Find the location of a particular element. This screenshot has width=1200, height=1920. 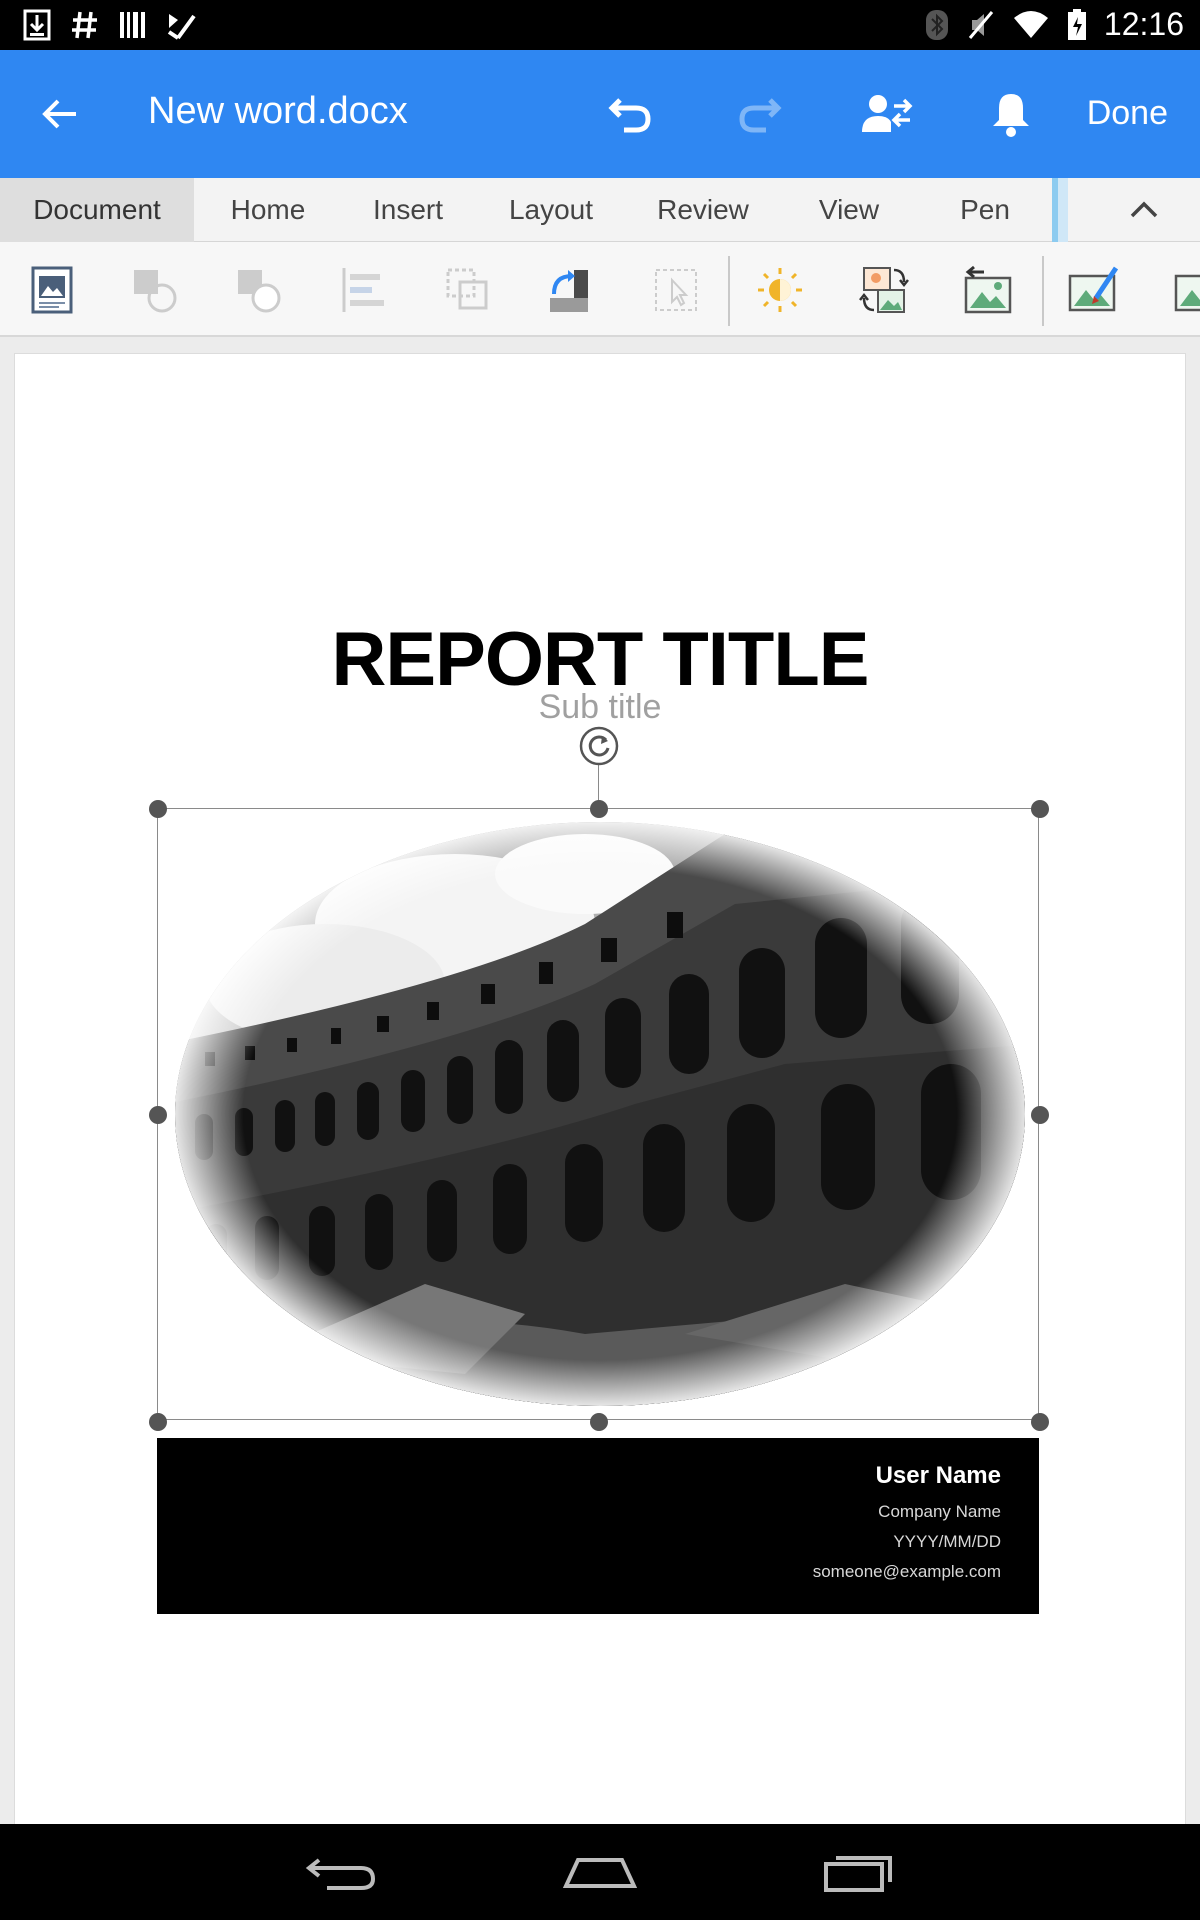

back-nav-icon is located at coordinates (343, 1872).